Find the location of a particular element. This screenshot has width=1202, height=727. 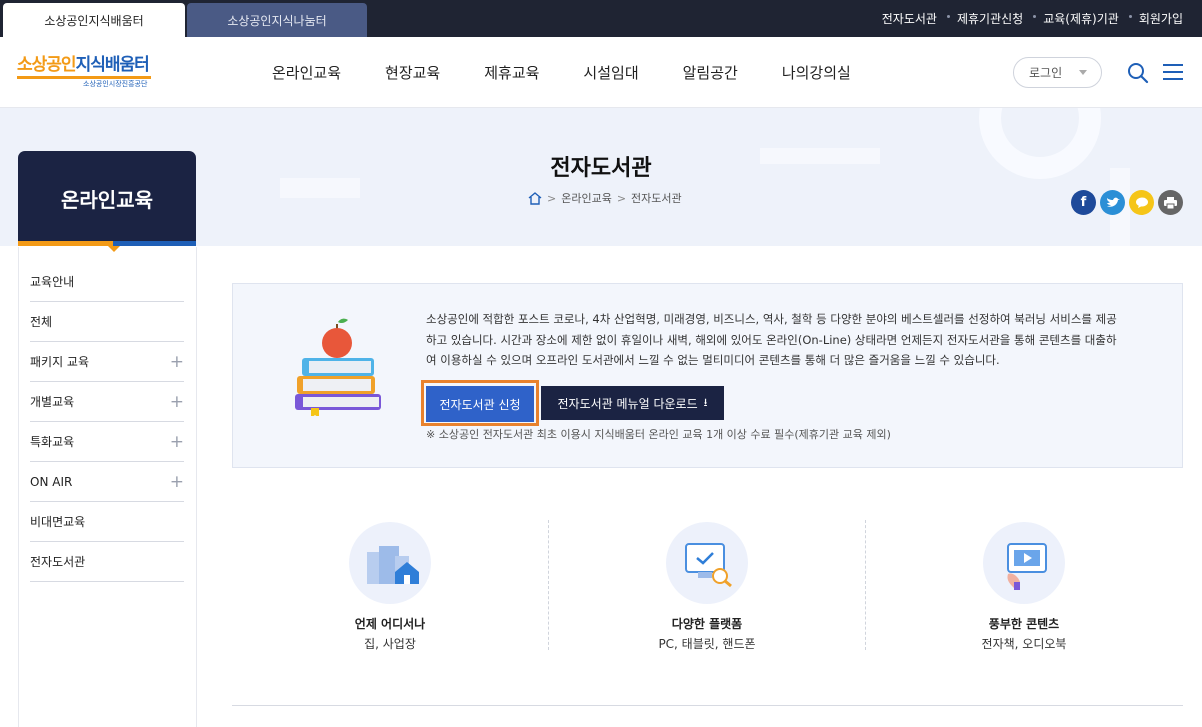

lnb-item-all: 전체 is located at coordinates (107, 322).